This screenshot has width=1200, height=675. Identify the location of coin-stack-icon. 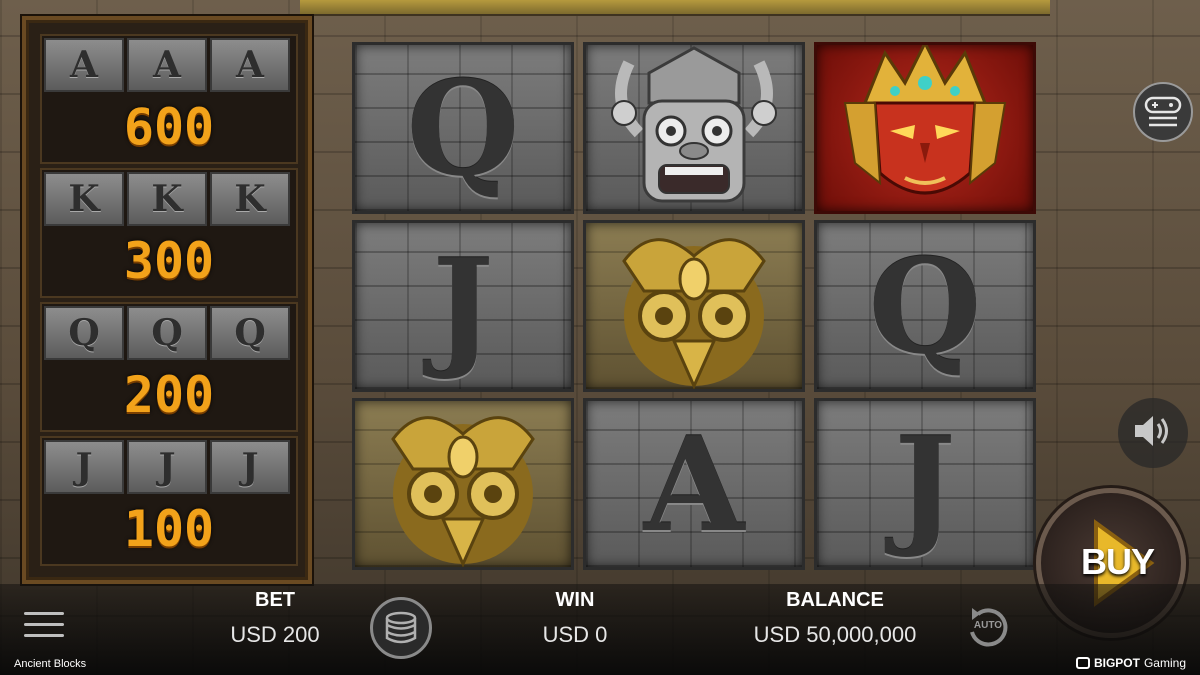
(401, 627).